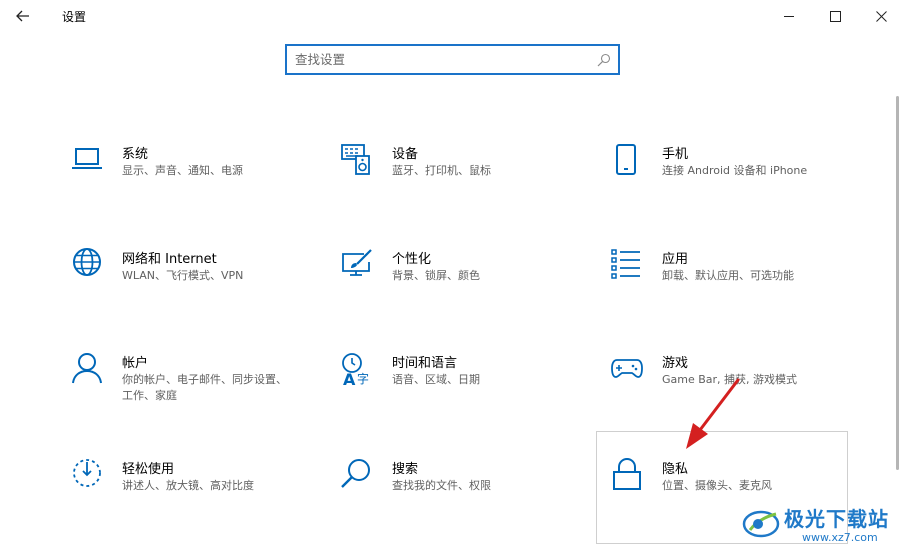  What do you see at coordinates (627, 160) in the screenshot?
I see `phone-icon` at bounding box center [627, 160].